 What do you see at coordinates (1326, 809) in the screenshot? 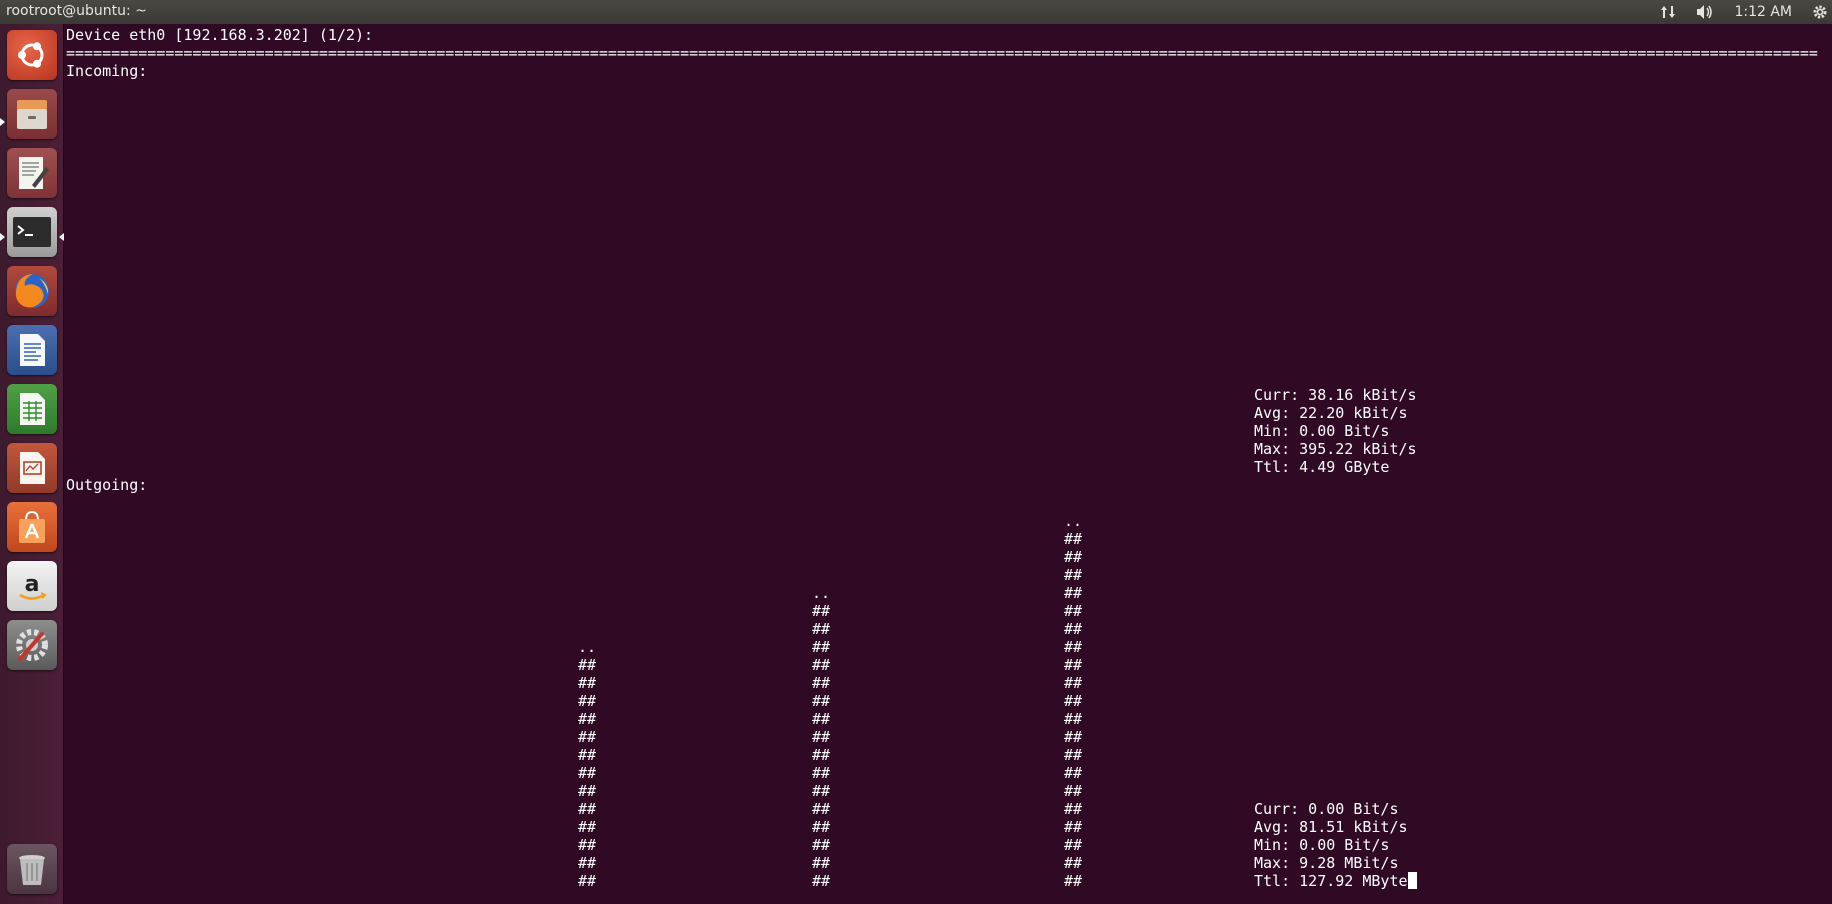
I see `outgoing-curr: Curr: 0.00 Bit/s` at bounding box center [1326, 809].